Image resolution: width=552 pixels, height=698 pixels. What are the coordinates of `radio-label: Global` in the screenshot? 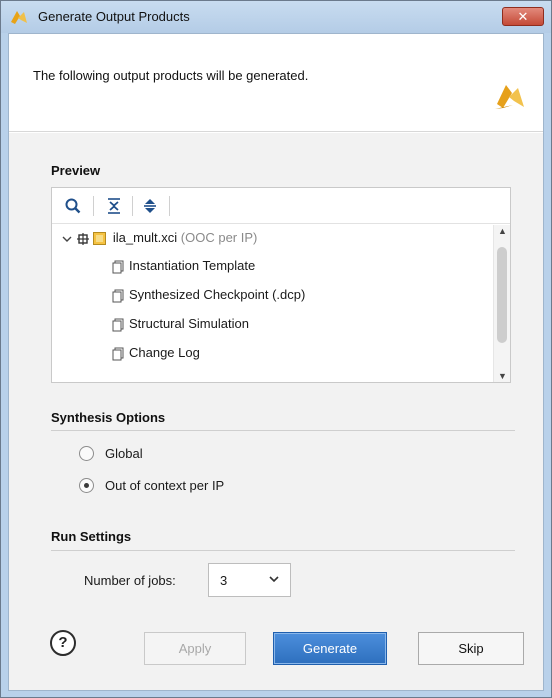 It's located at (124, 453).